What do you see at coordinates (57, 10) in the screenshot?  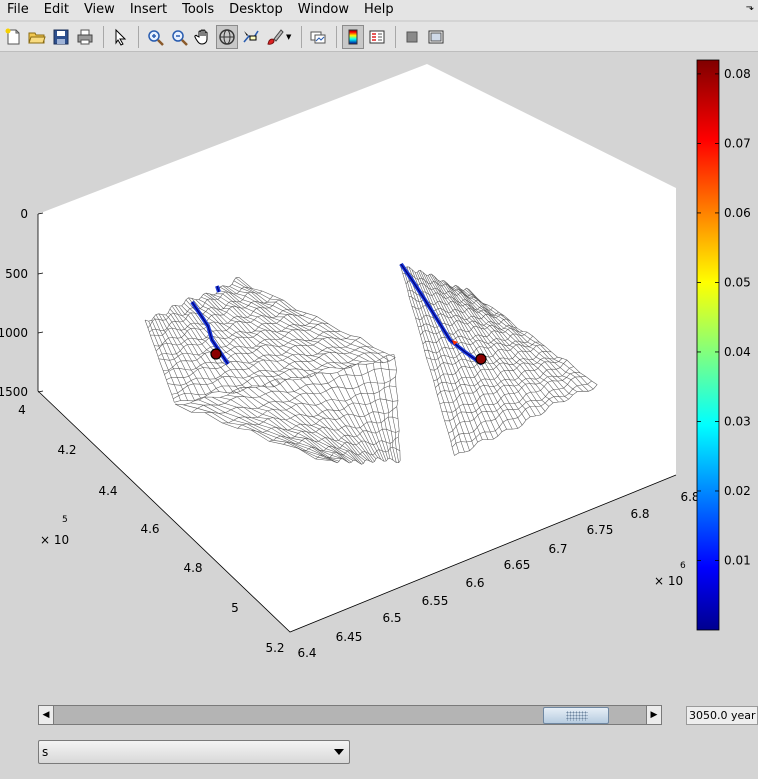 I see `menu-edit: Edit` at bounding box center [57, 10].